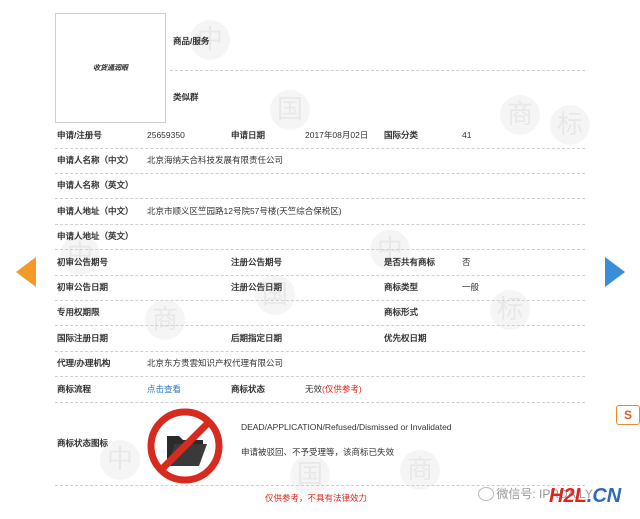  I want to click on info-row-applicant-en: 申请人名称（英文）, so click(320, 186).